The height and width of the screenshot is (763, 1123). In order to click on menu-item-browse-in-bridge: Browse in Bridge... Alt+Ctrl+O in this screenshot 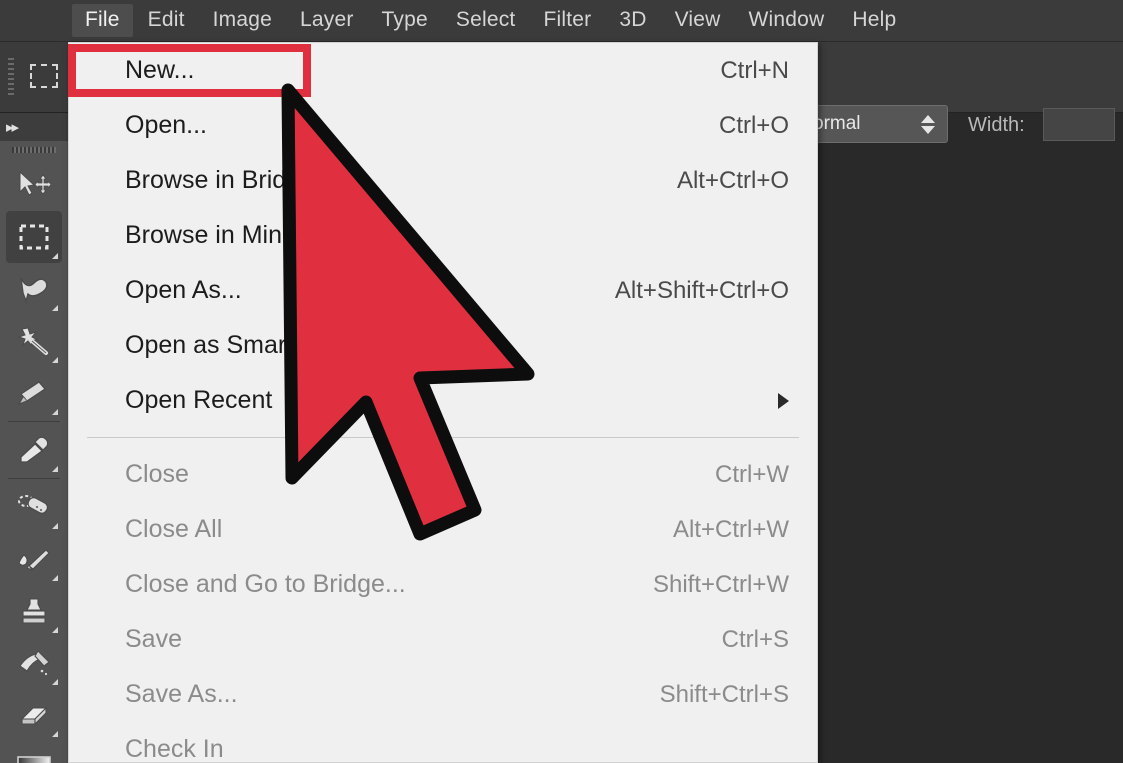, I will do `click(443, 180)`.